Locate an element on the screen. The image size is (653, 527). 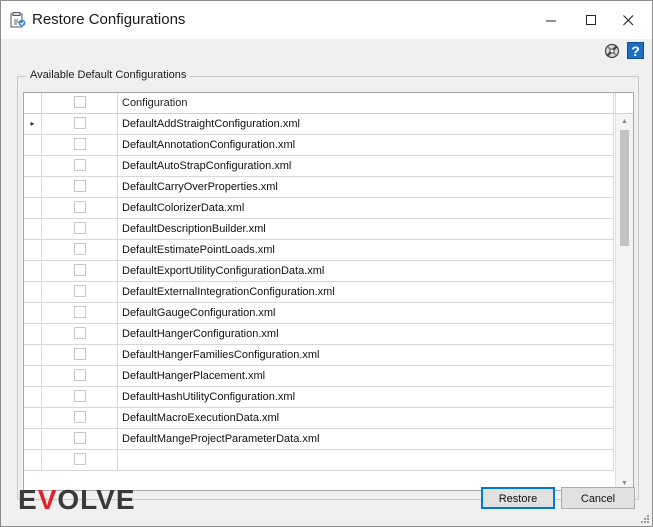
table-row: DefaultMacroExecutionData.xml is located at coordinates (319, 418).